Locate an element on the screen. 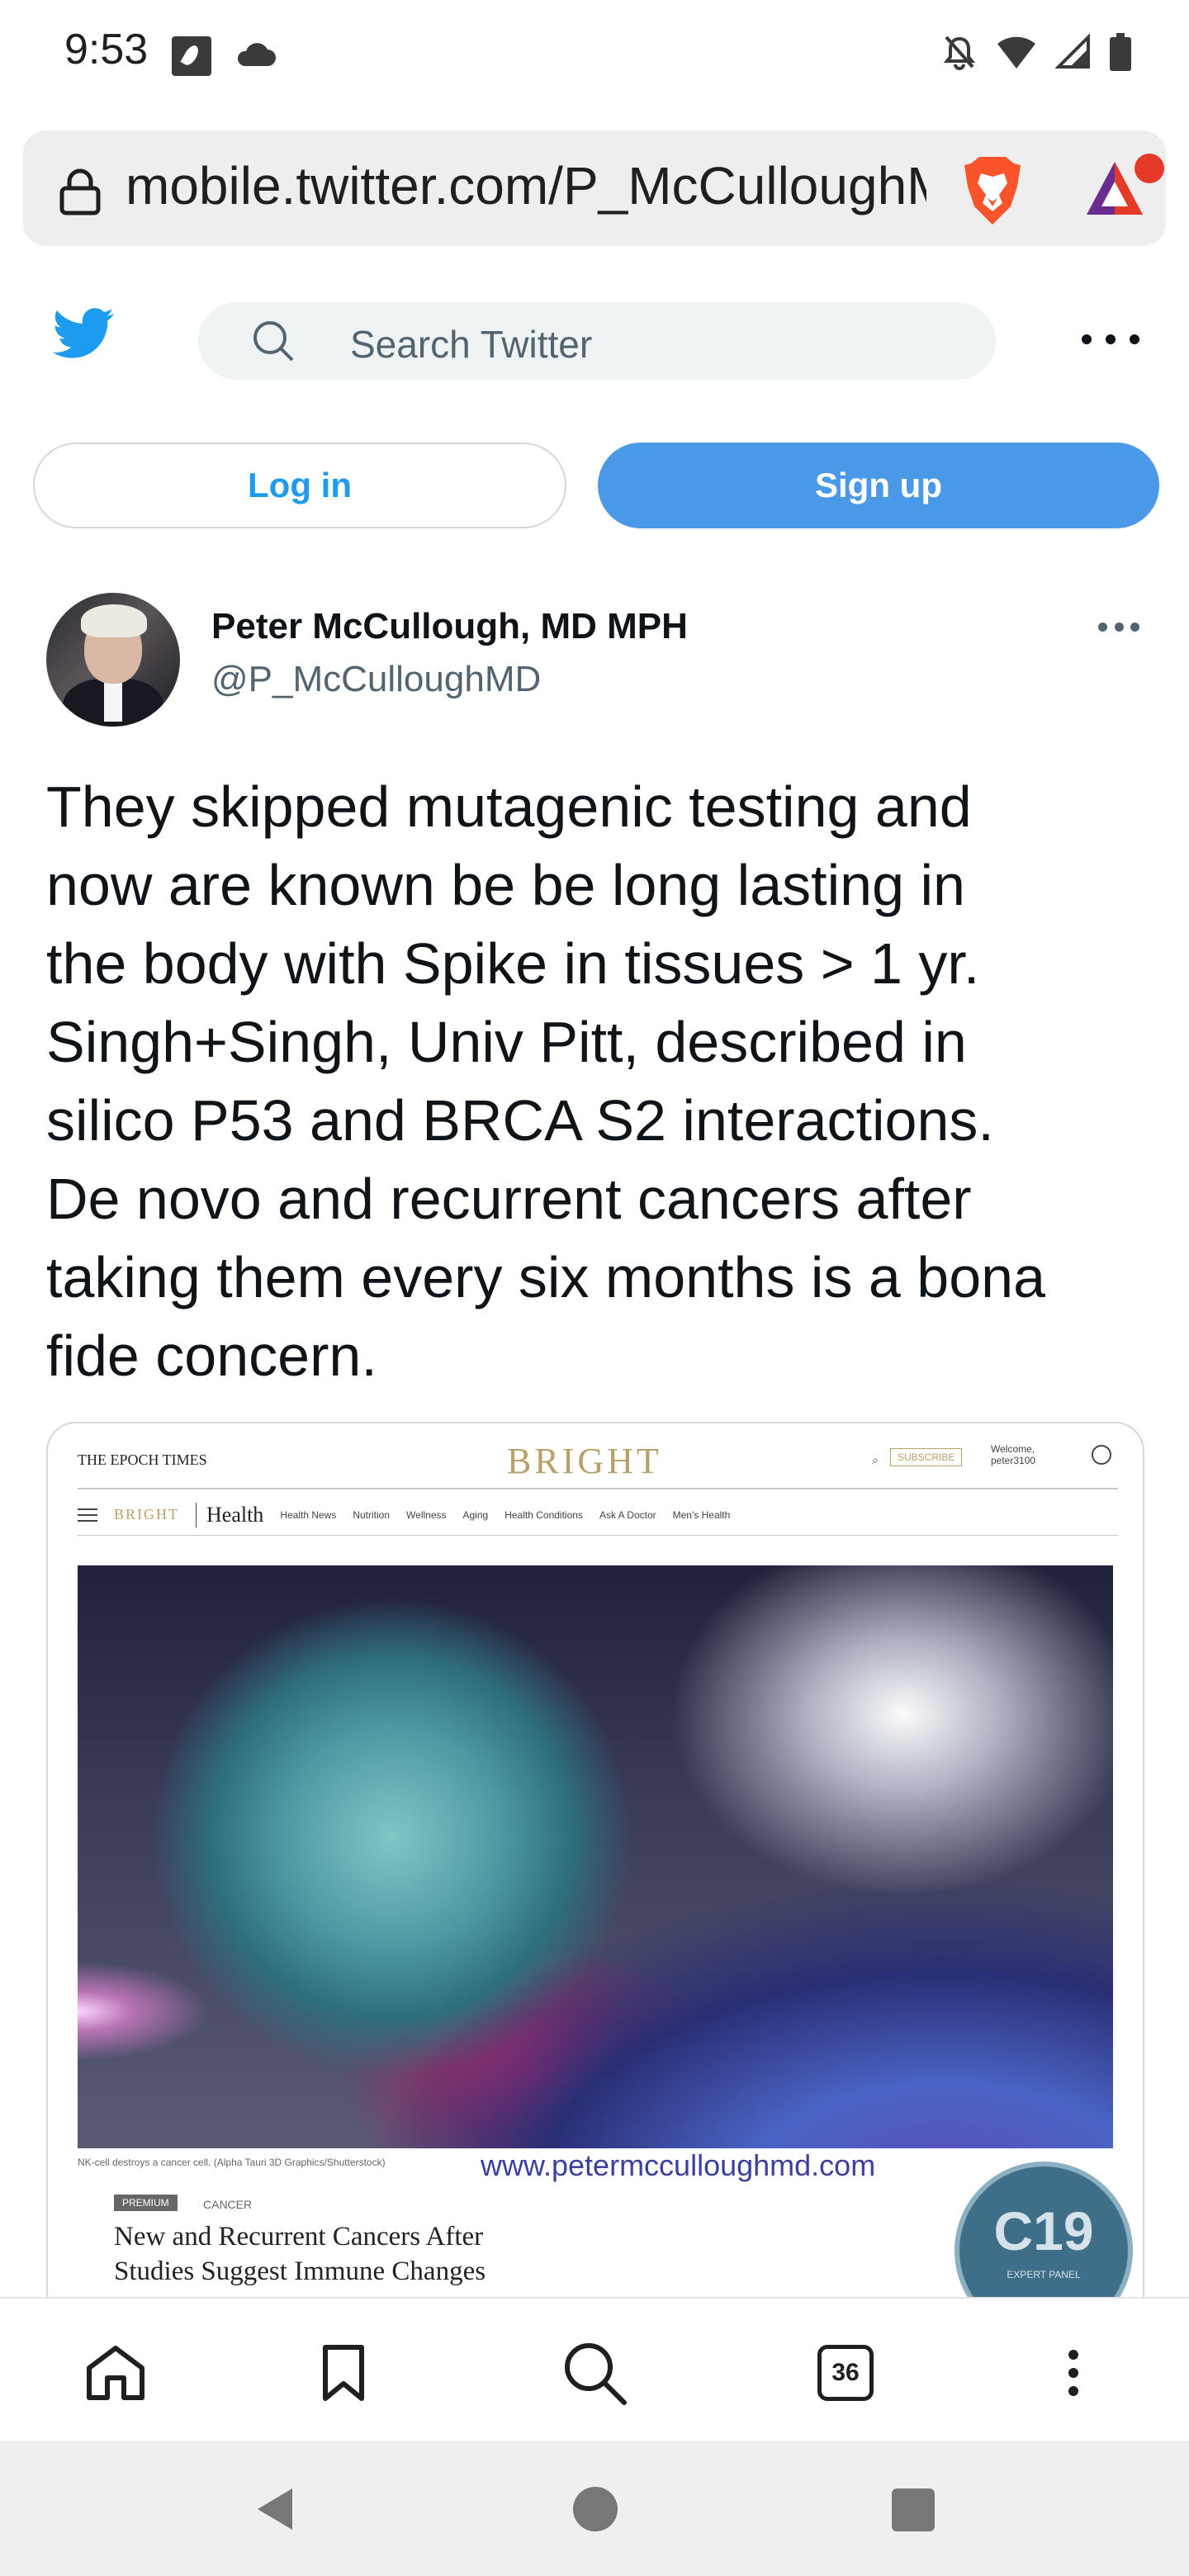 This screenshot has width=1189, height=2576. address-bar: mobile.twitter.com/P_McCulloughMD is located at coordinates (594, 188).